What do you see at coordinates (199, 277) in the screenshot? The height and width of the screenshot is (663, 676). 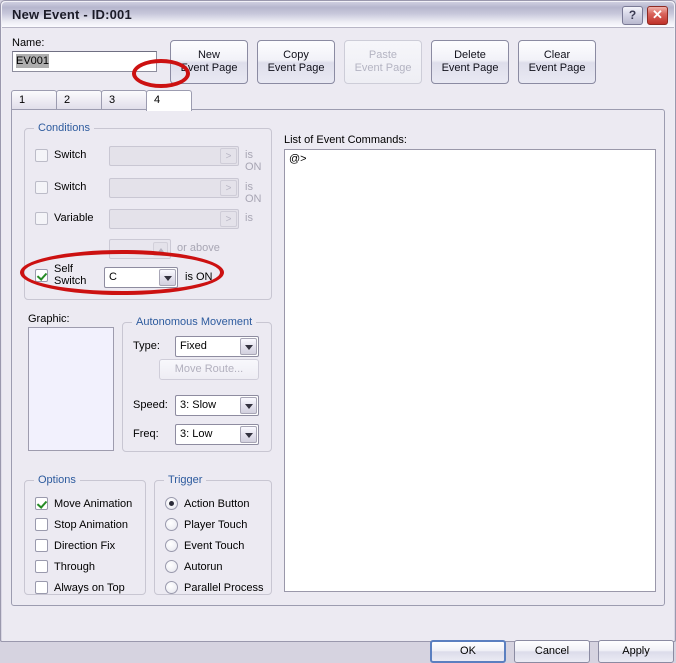 I see `condition-self-switch-suffix: is ON` at bounding box center [199, 277].